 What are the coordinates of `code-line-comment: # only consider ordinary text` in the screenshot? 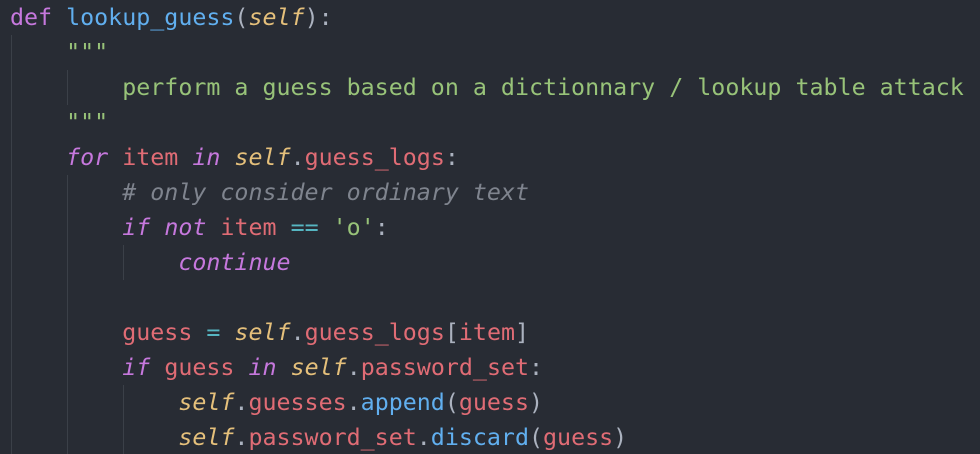 It's located at (269, 192).